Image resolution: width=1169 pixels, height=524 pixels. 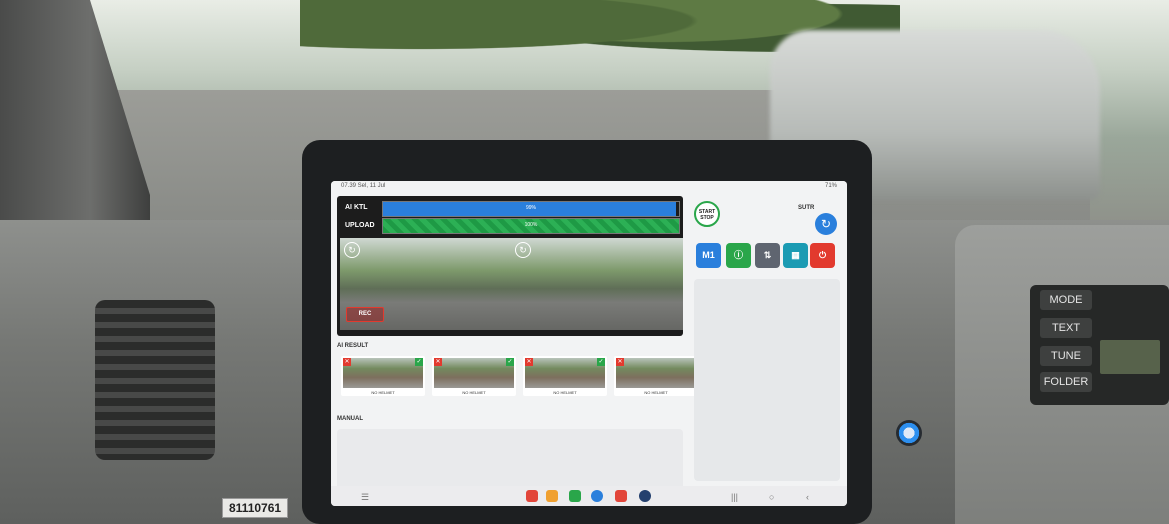 I want to click on video-panel: AI KTL 99% UPLOAD 100% ↻ REC ↻, so click(x=510, y=266).